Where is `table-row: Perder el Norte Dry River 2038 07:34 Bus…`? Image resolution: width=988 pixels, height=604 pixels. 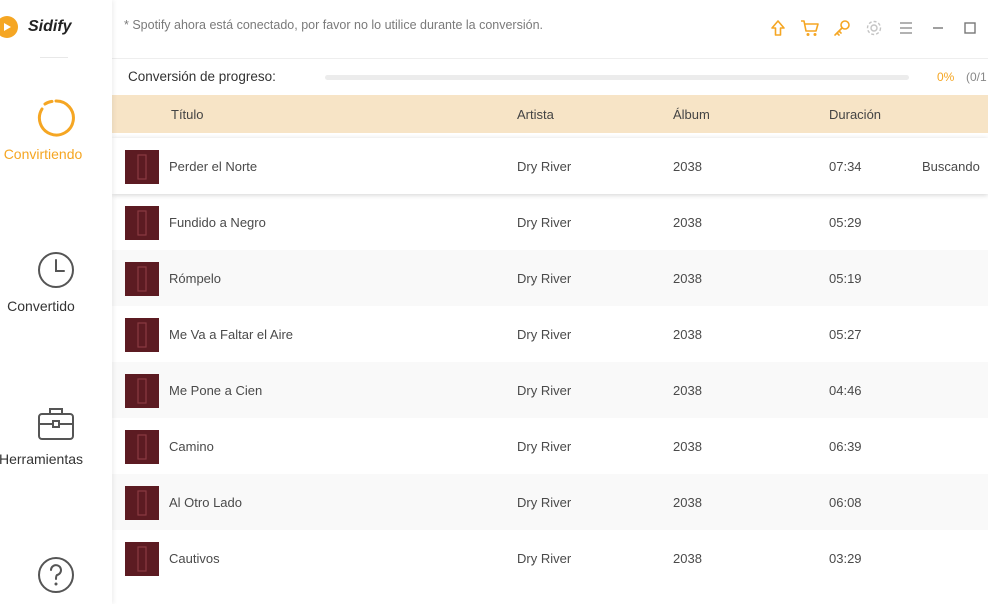 table-row: Perder el Norte Dry River 2038 07:34 Bus… is located at coordinates (550, 166).